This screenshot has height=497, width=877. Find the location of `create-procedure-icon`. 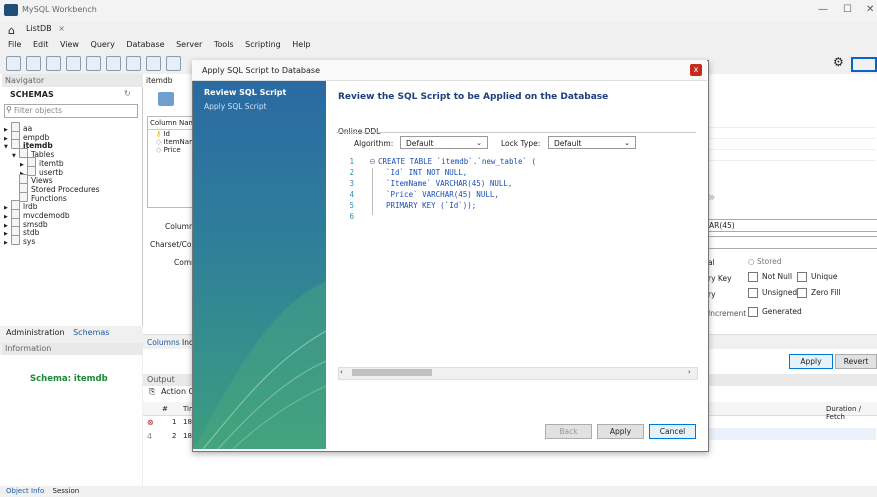

create-procedure-icon is located at coordinates (133, 63).